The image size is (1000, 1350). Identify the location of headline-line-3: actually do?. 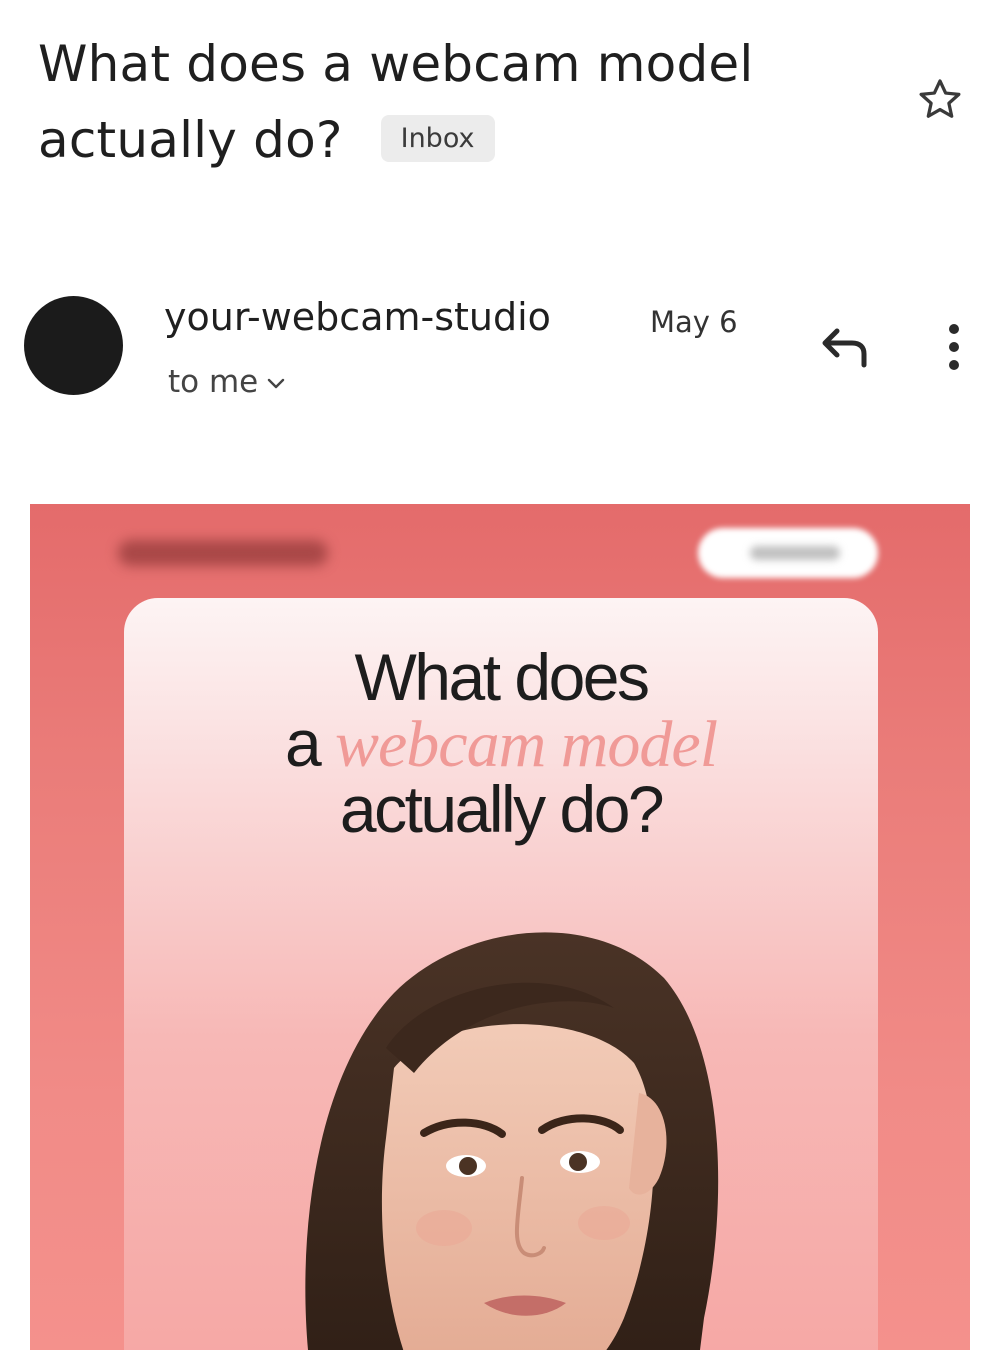
(502, 809).